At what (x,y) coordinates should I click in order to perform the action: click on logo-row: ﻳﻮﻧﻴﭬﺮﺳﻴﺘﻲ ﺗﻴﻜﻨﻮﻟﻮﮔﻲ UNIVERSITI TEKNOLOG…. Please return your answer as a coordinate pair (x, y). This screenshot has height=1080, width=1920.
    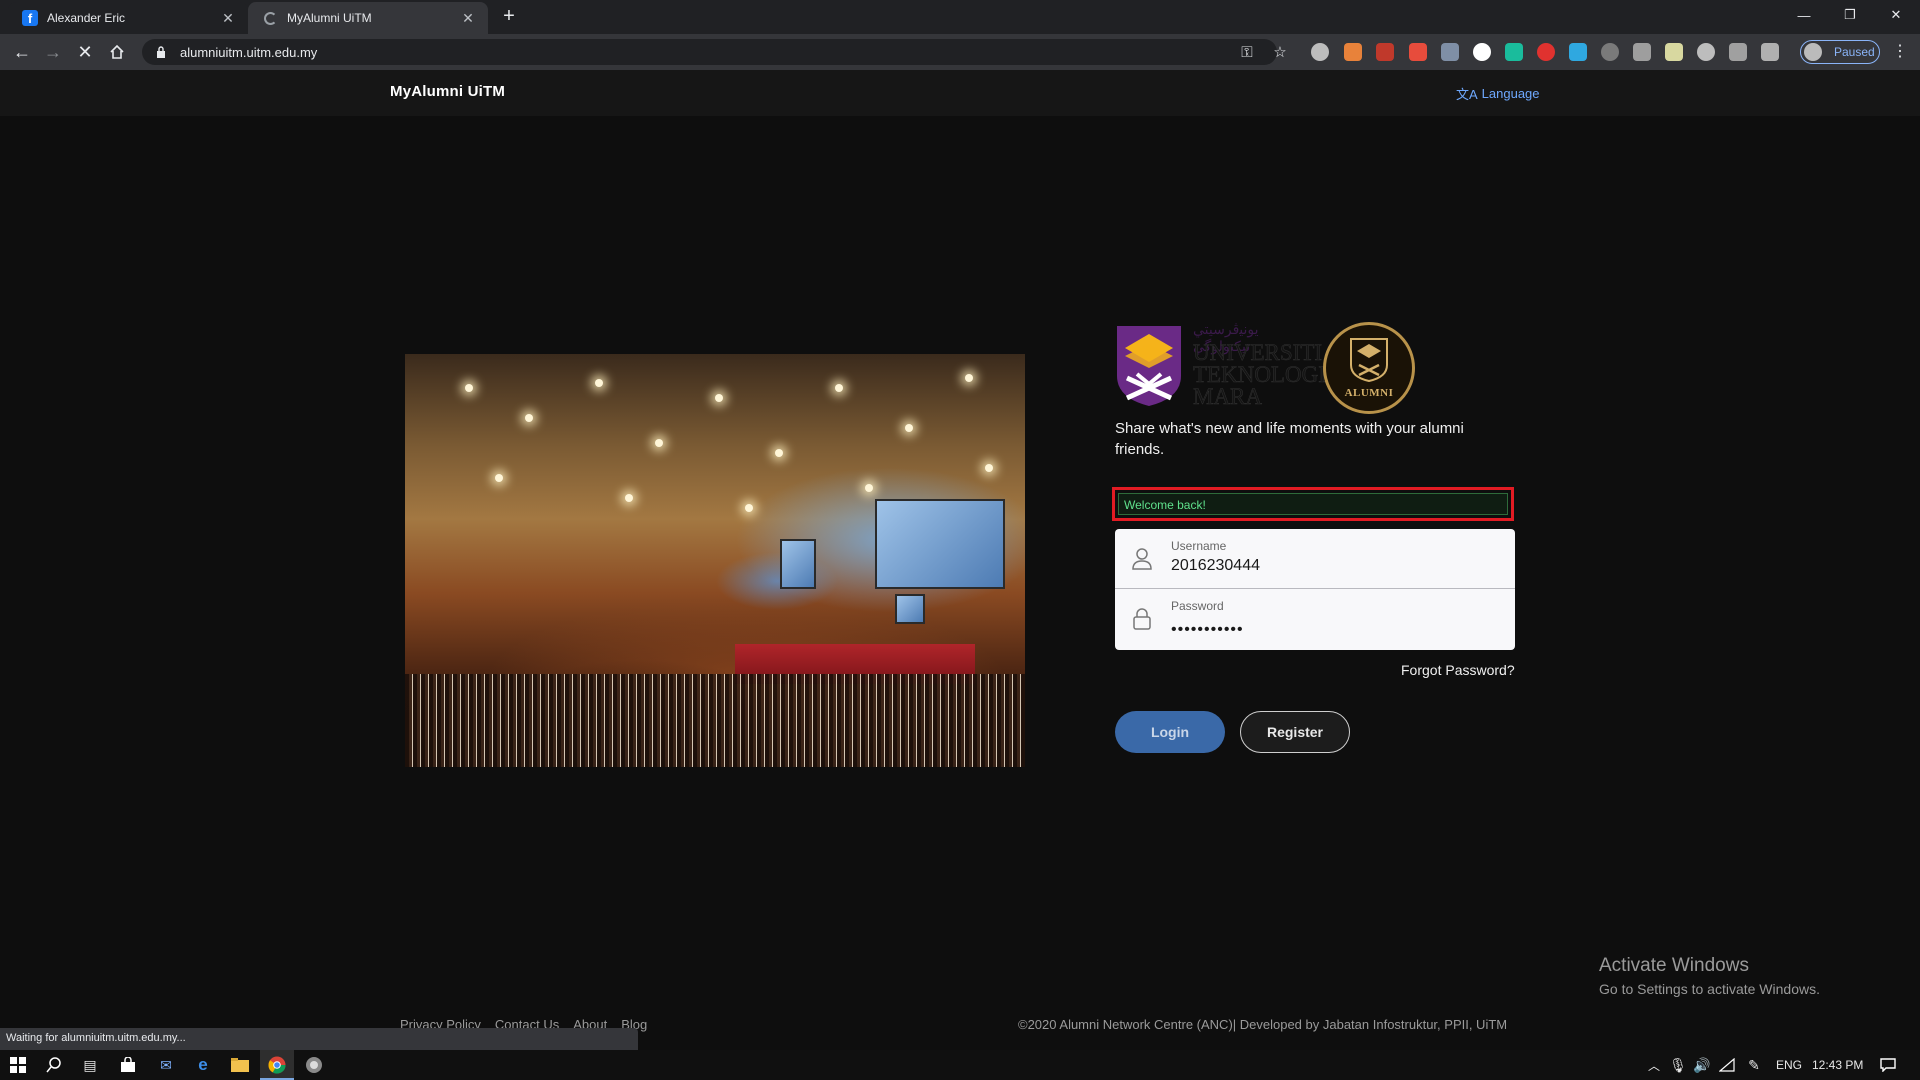
    Looking at the image, I should click on (1275, 369).